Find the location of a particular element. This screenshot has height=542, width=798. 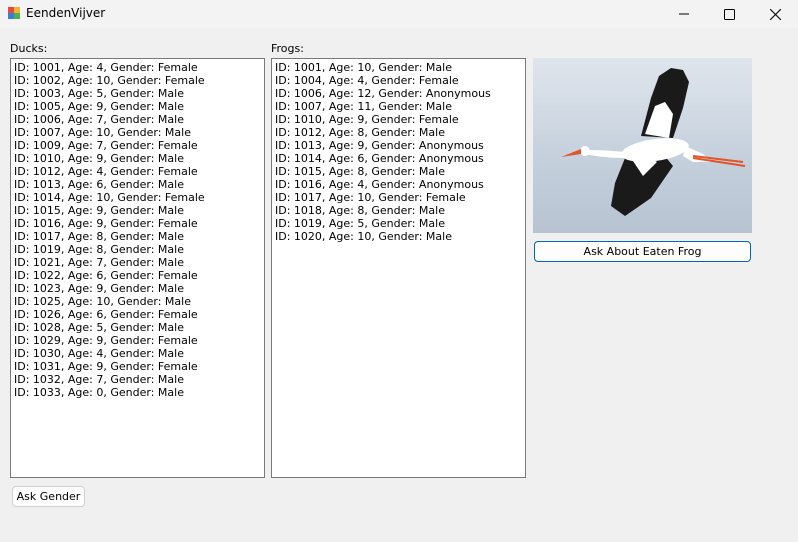

list-item: ID: 1006, Age: 7, Gender: Male is located at coordinates (139, 119).